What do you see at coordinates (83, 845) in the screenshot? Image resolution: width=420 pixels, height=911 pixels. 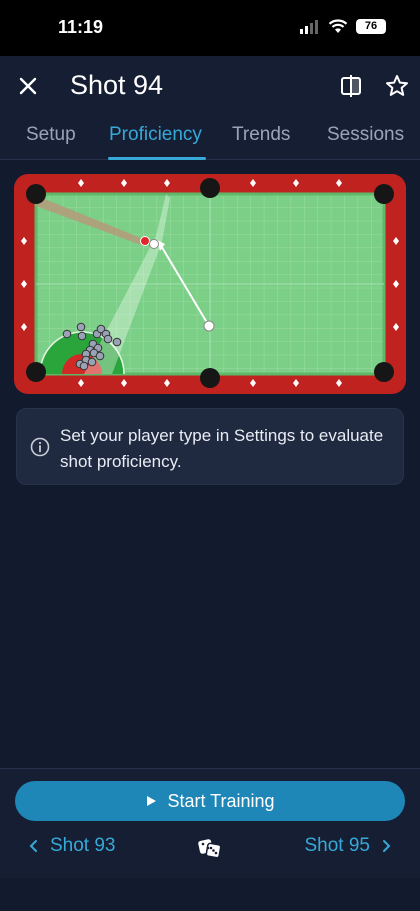 I see `previous-shot-label: Shot 93` at bounding box center [83, 845].